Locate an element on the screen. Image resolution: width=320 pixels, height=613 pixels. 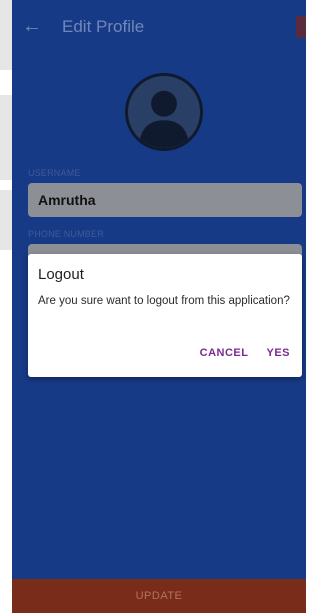
app-bar: ← Edit Profile is located at coordinates (159, 28).